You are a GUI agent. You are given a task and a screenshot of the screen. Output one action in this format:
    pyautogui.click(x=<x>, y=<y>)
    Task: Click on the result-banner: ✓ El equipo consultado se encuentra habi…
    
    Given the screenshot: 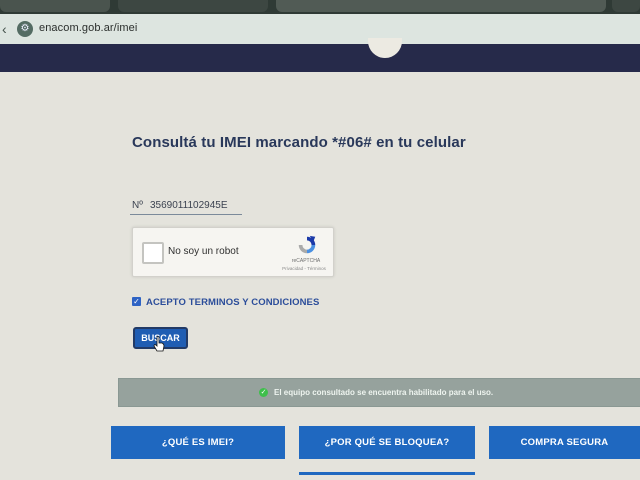 What is the action you would take?
    pyautogui.click(x=379, y=392)
    